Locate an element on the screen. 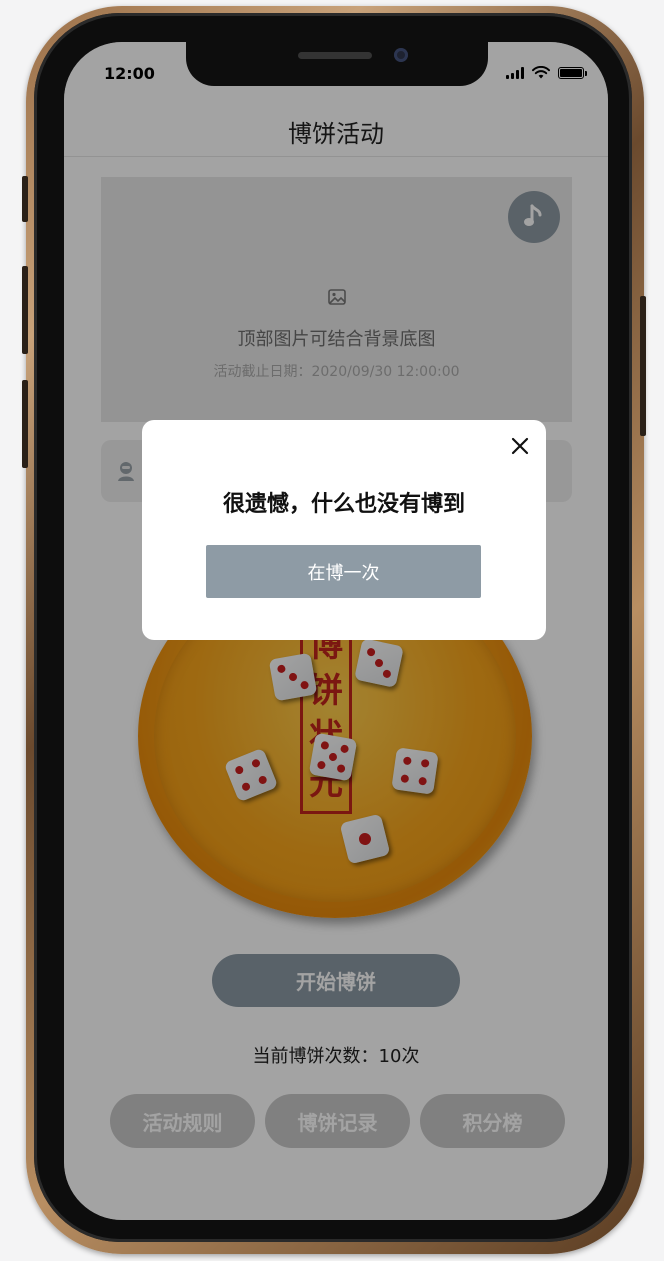 The height and width of the screenshot is (1261, 664). close-icon is located at coordinates (520, 446).